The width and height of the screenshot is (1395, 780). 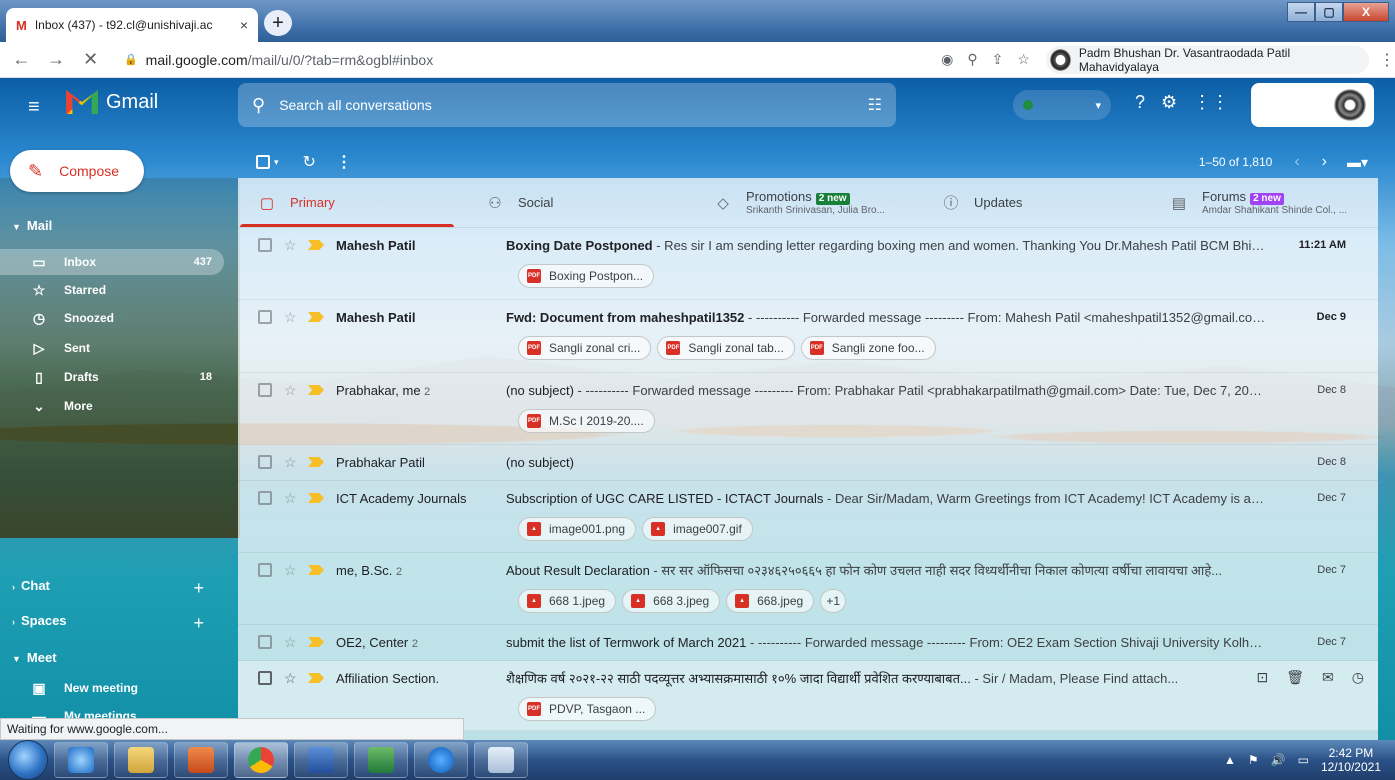 I want to click on tab-updates: ⓘ Updates, so click(x=1036, y=202).